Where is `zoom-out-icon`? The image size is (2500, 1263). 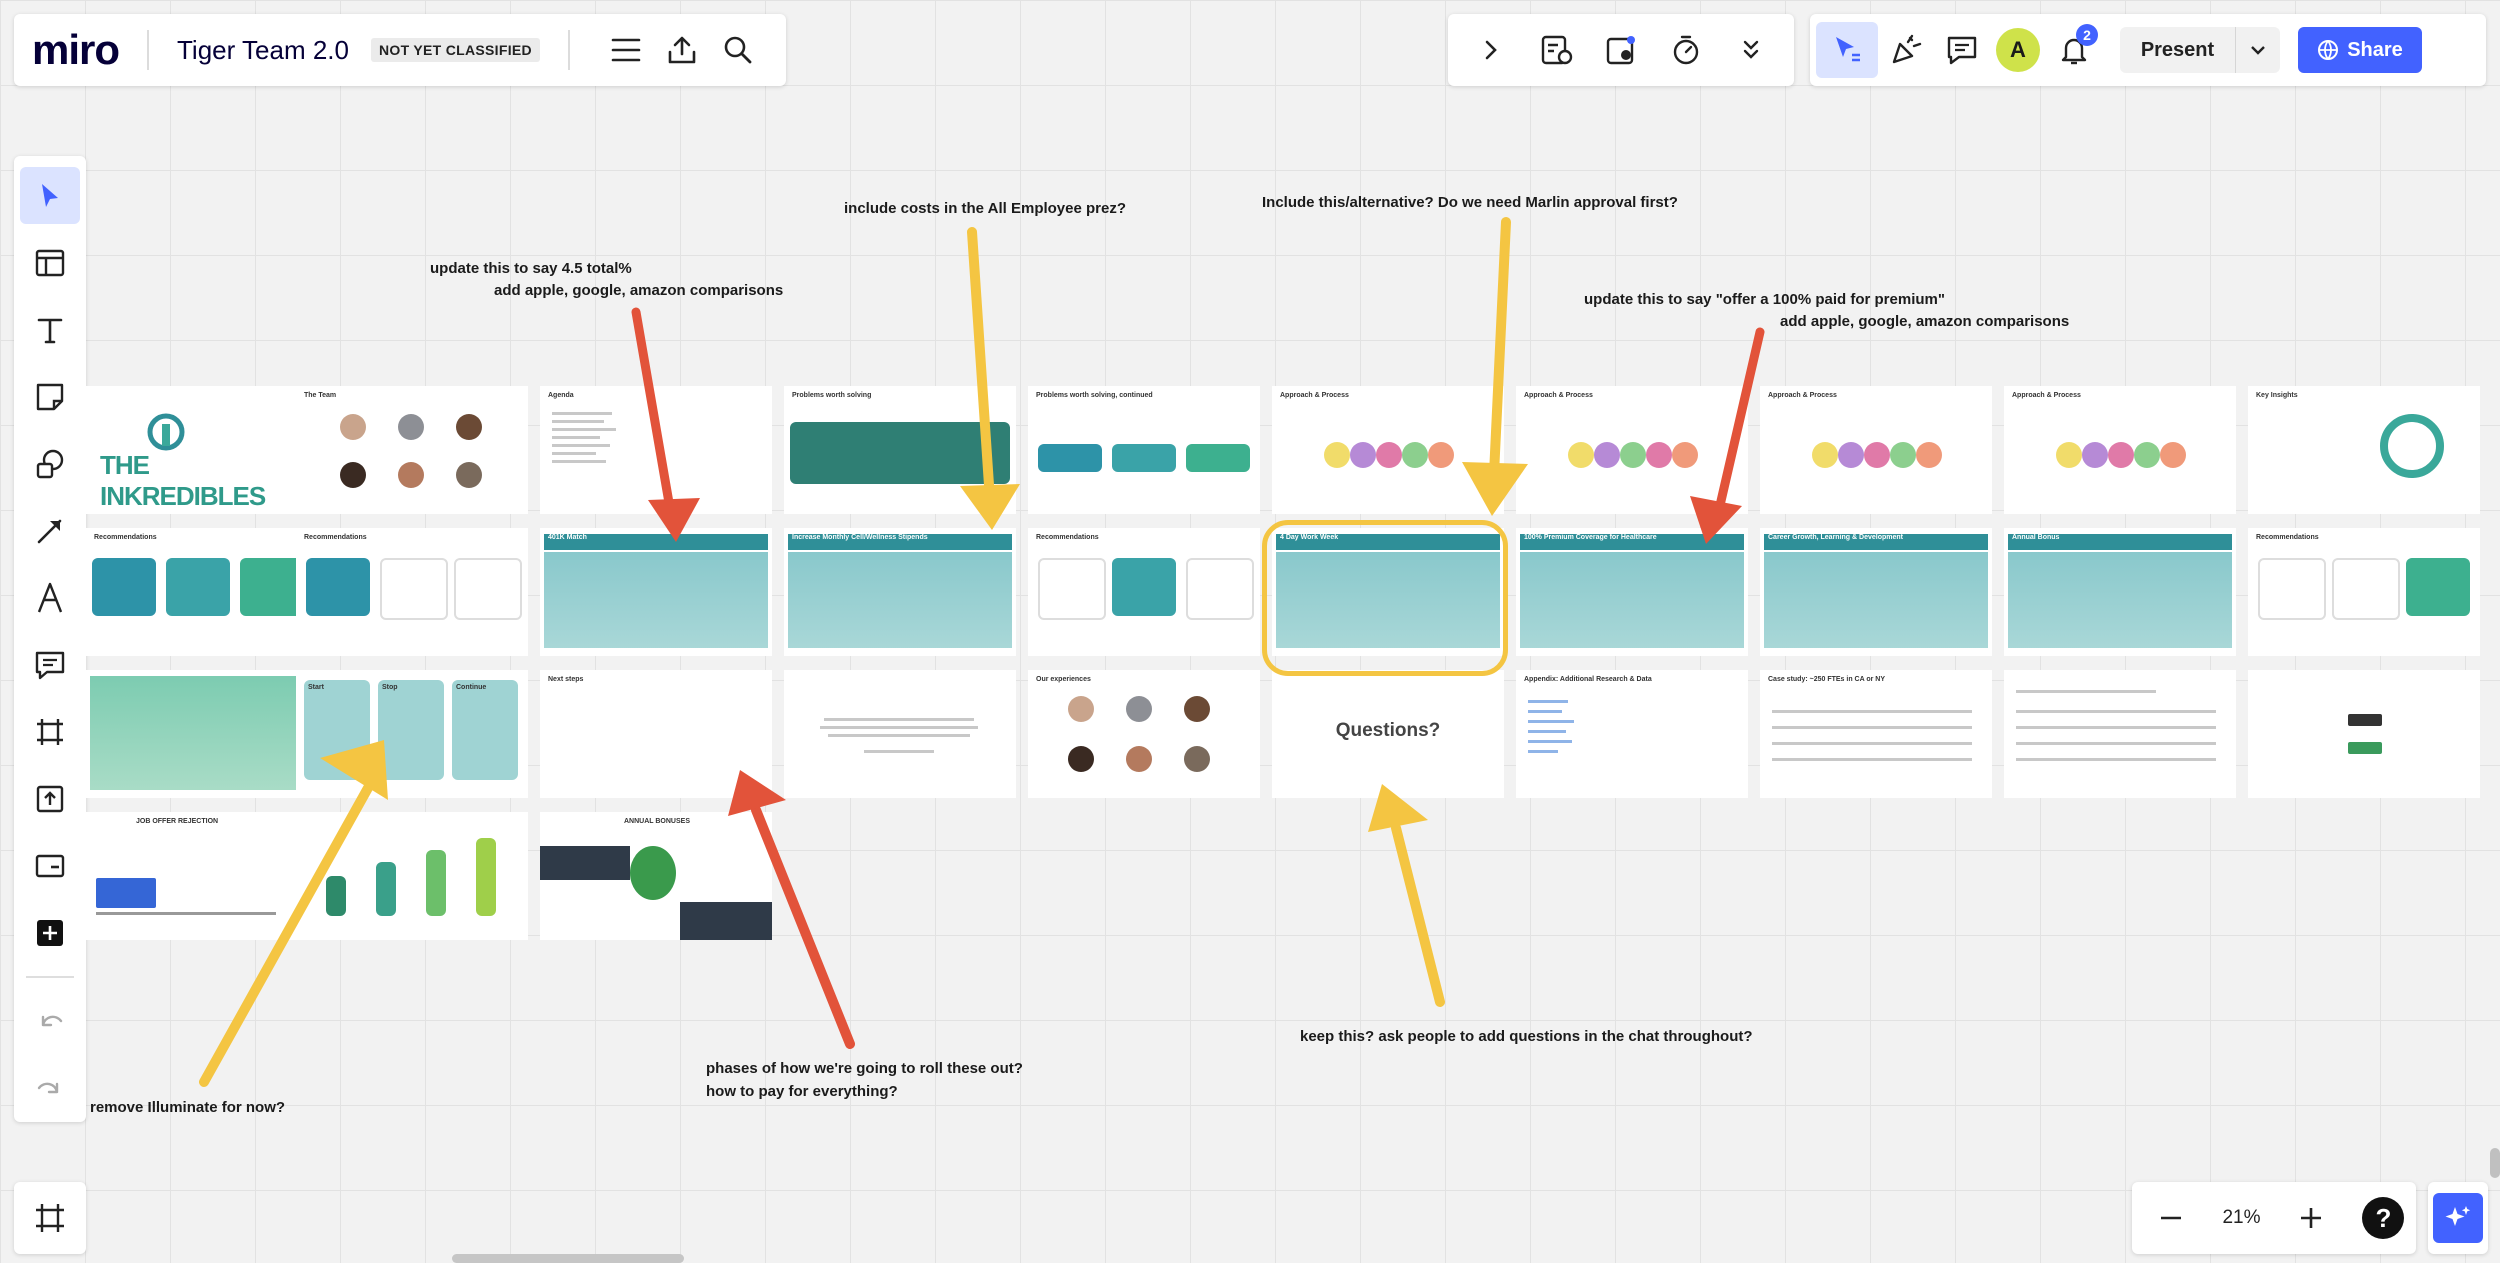 zoom-out-icon is located at coordinates (2171, 1218).